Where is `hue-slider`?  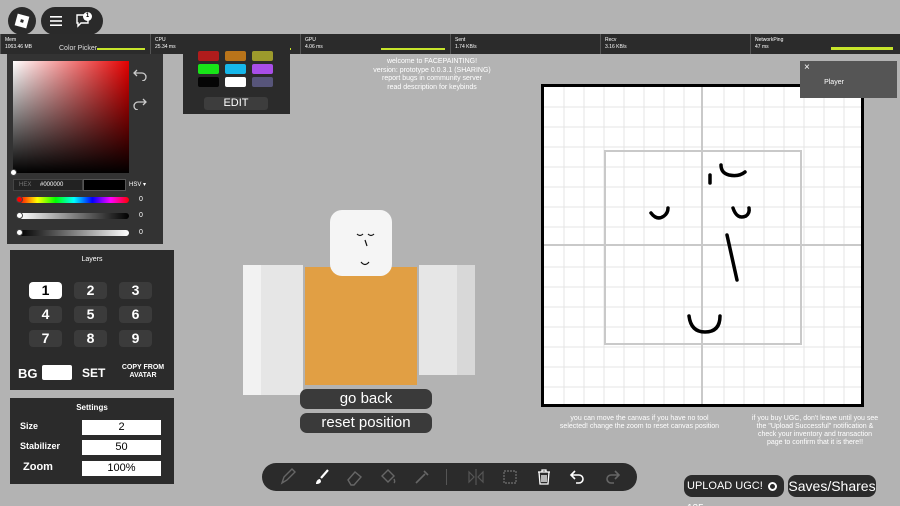
hue-slider is located at coordinates (74, 200).